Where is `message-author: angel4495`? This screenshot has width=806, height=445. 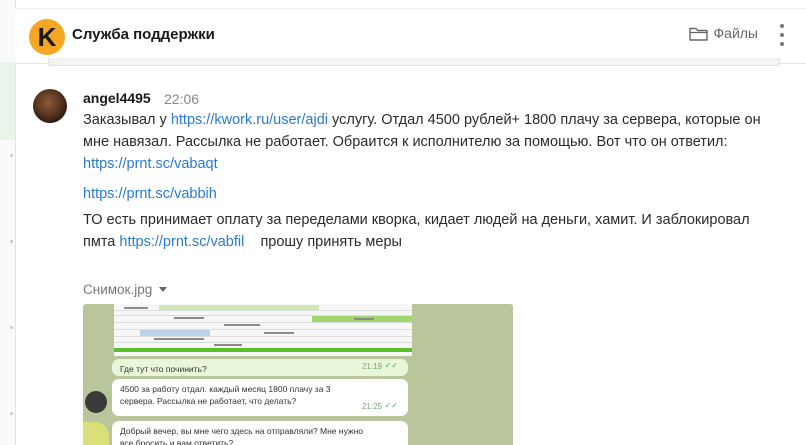
message-author: angel4495 is located at coordinates (117, 98).